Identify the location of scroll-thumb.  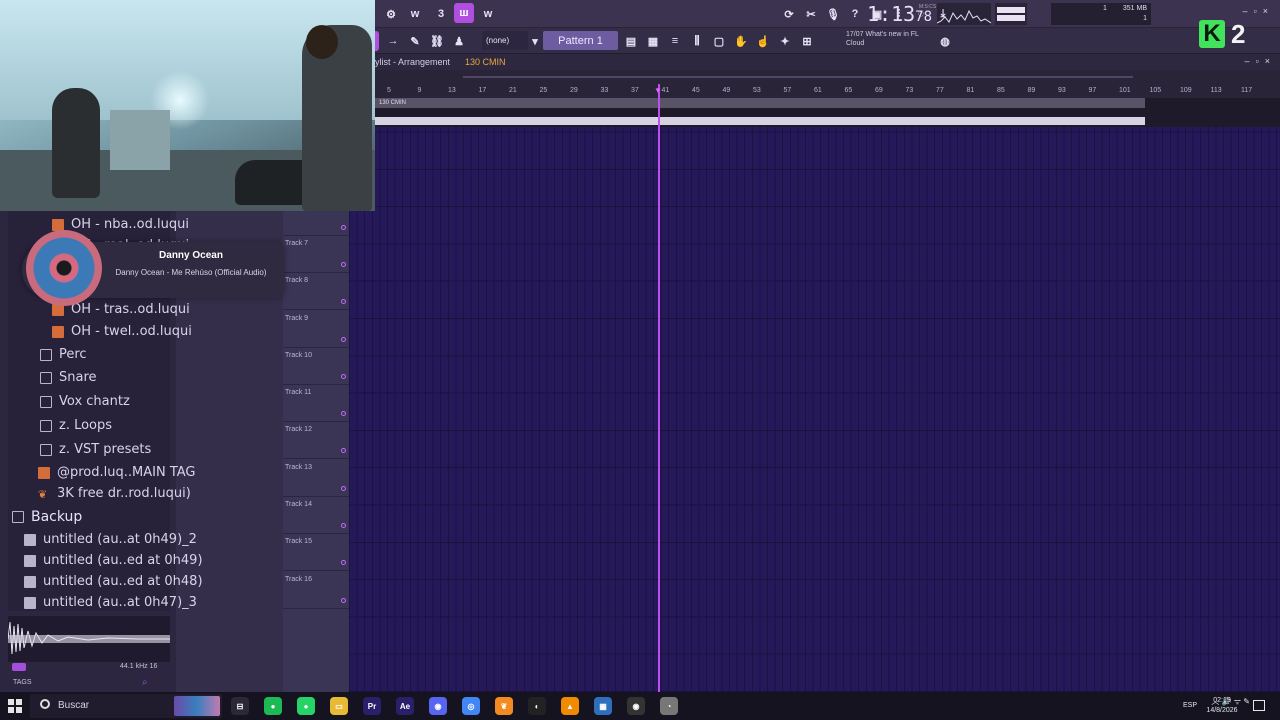
(798, 77).